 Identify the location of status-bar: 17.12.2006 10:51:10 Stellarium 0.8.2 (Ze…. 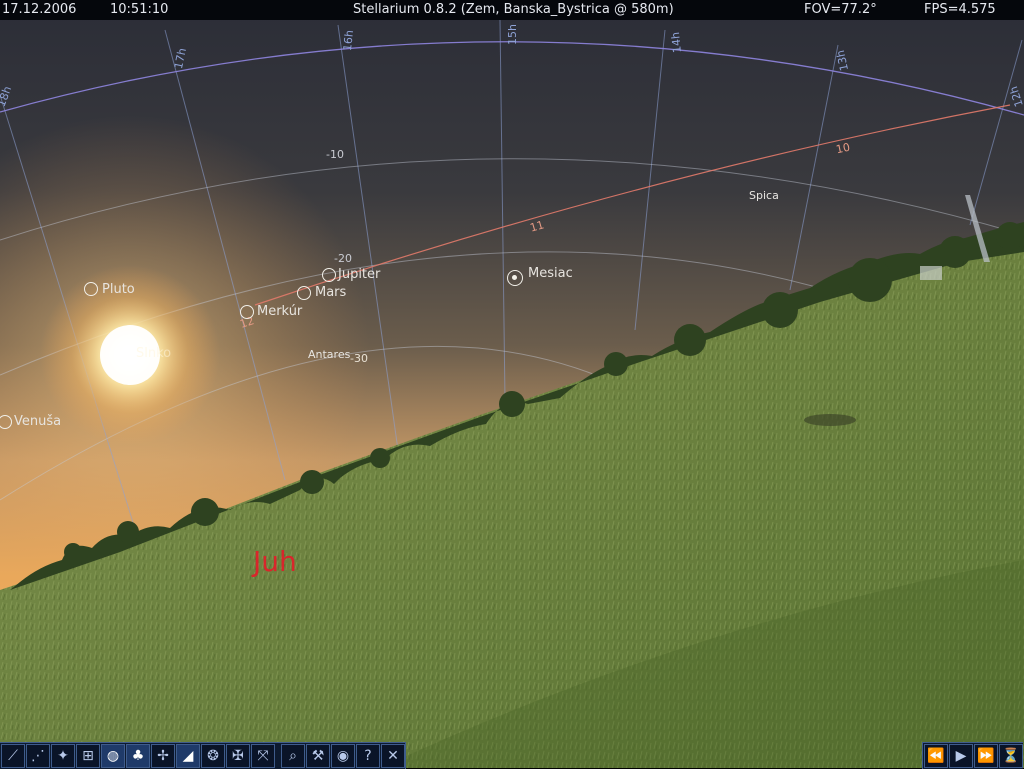
(512, 10).